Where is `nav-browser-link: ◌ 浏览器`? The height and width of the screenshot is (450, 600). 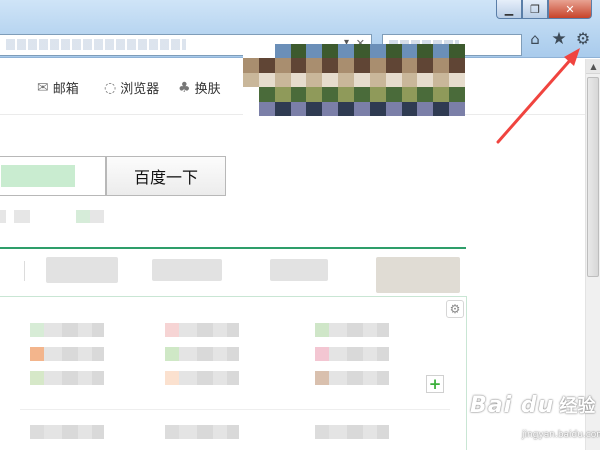
nav-browser-link: ◌ 浏览器 is located at coordinates (131, 88).